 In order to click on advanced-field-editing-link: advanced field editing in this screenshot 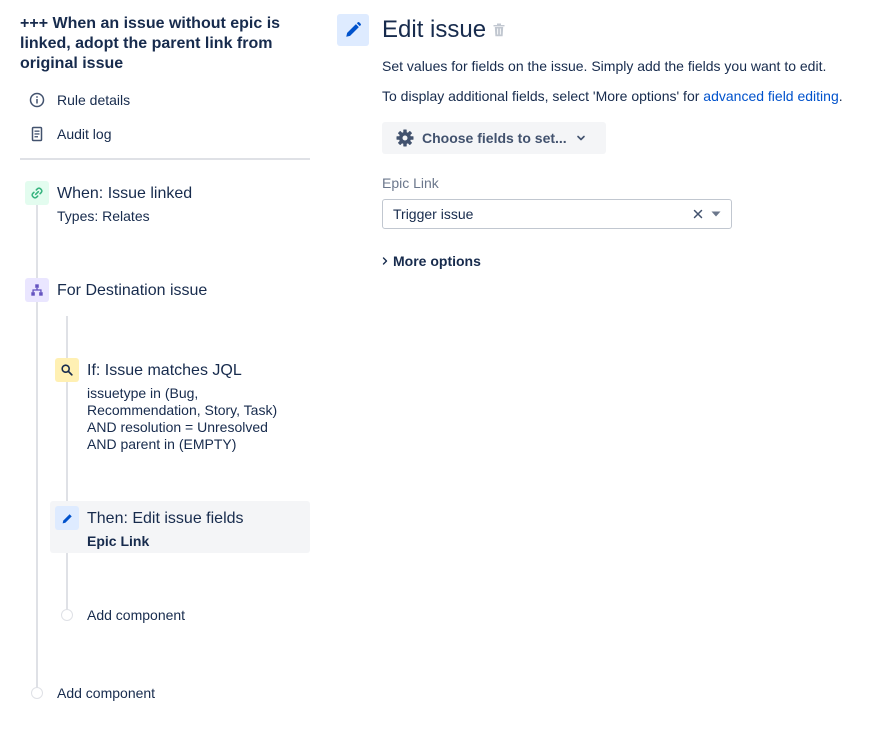, I will do `click(770, 96)`.